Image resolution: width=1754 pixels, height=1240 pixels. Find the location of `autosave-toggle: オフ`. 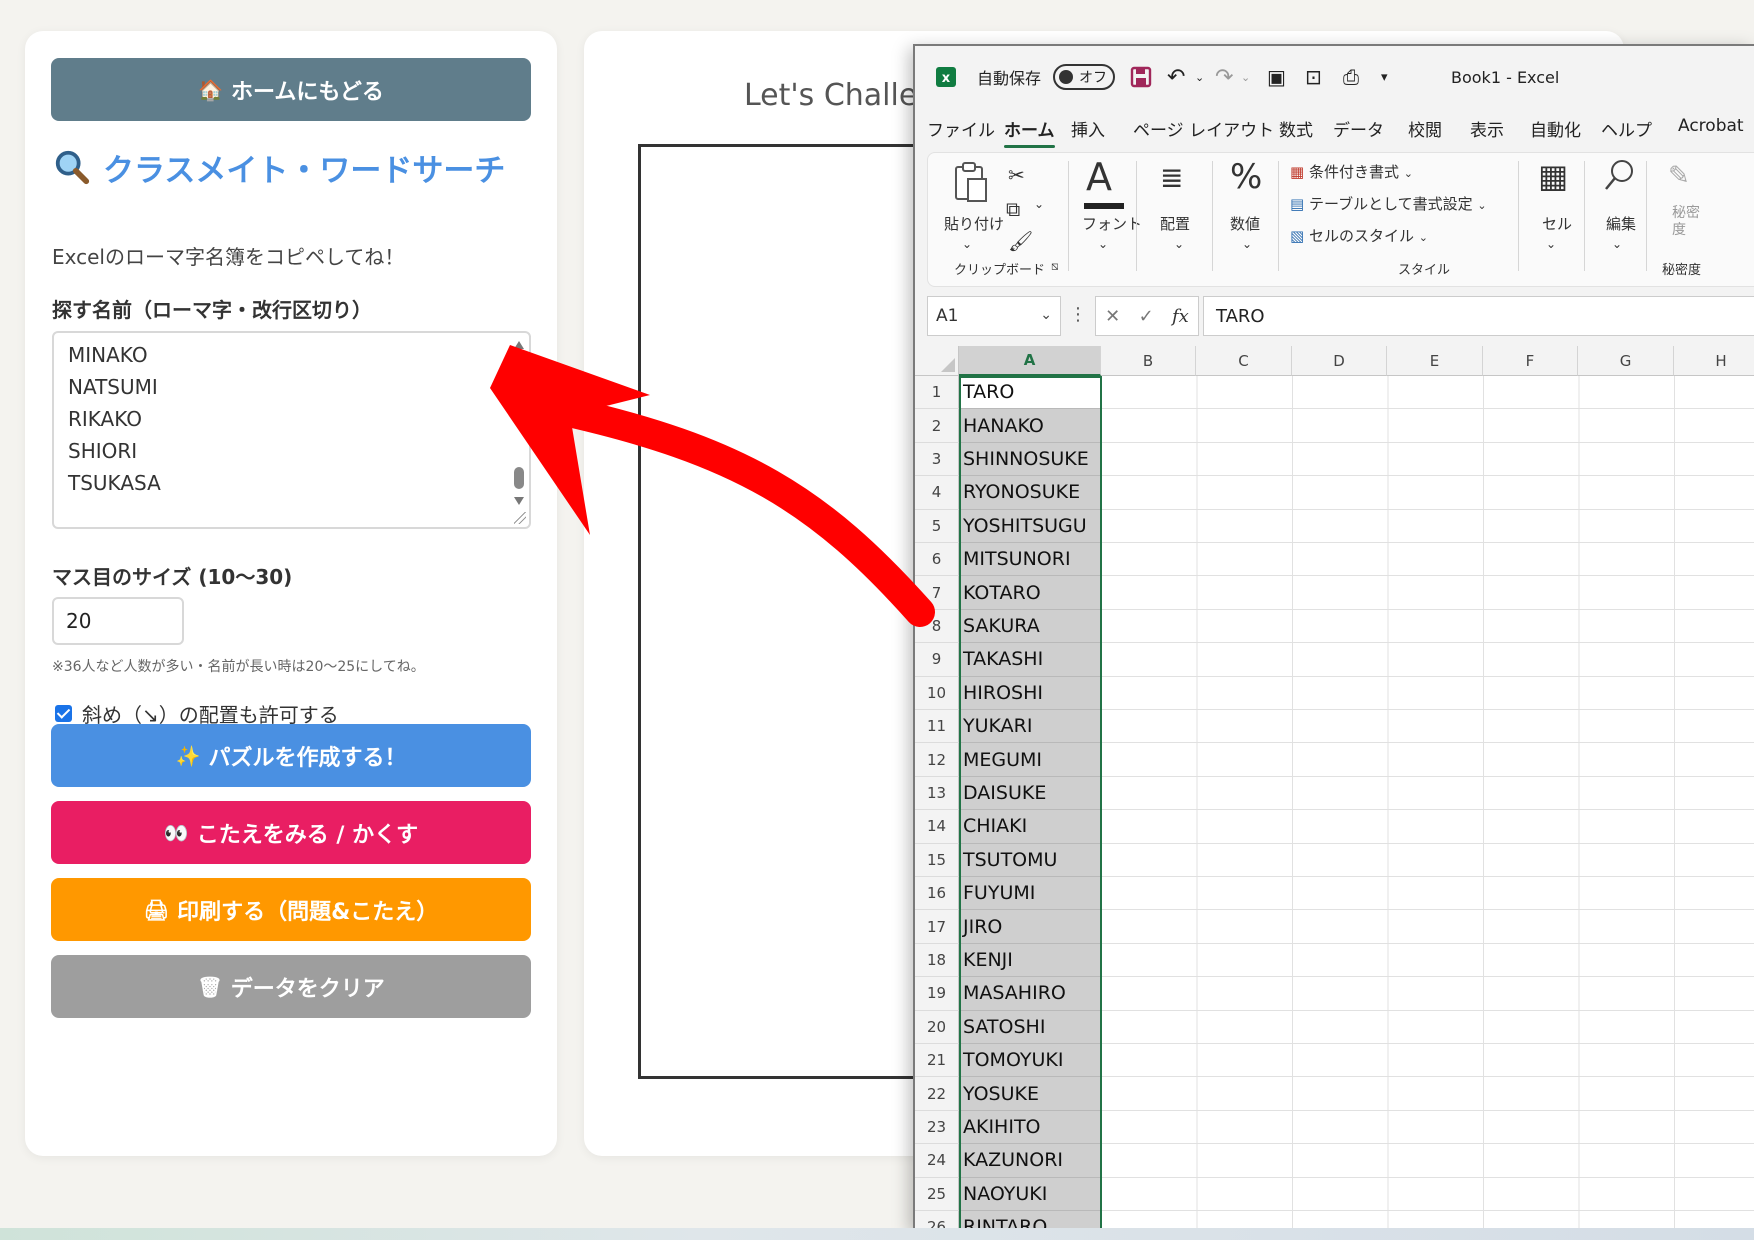

autosave-toggle: オフ is located at coordinates (1084, 77).